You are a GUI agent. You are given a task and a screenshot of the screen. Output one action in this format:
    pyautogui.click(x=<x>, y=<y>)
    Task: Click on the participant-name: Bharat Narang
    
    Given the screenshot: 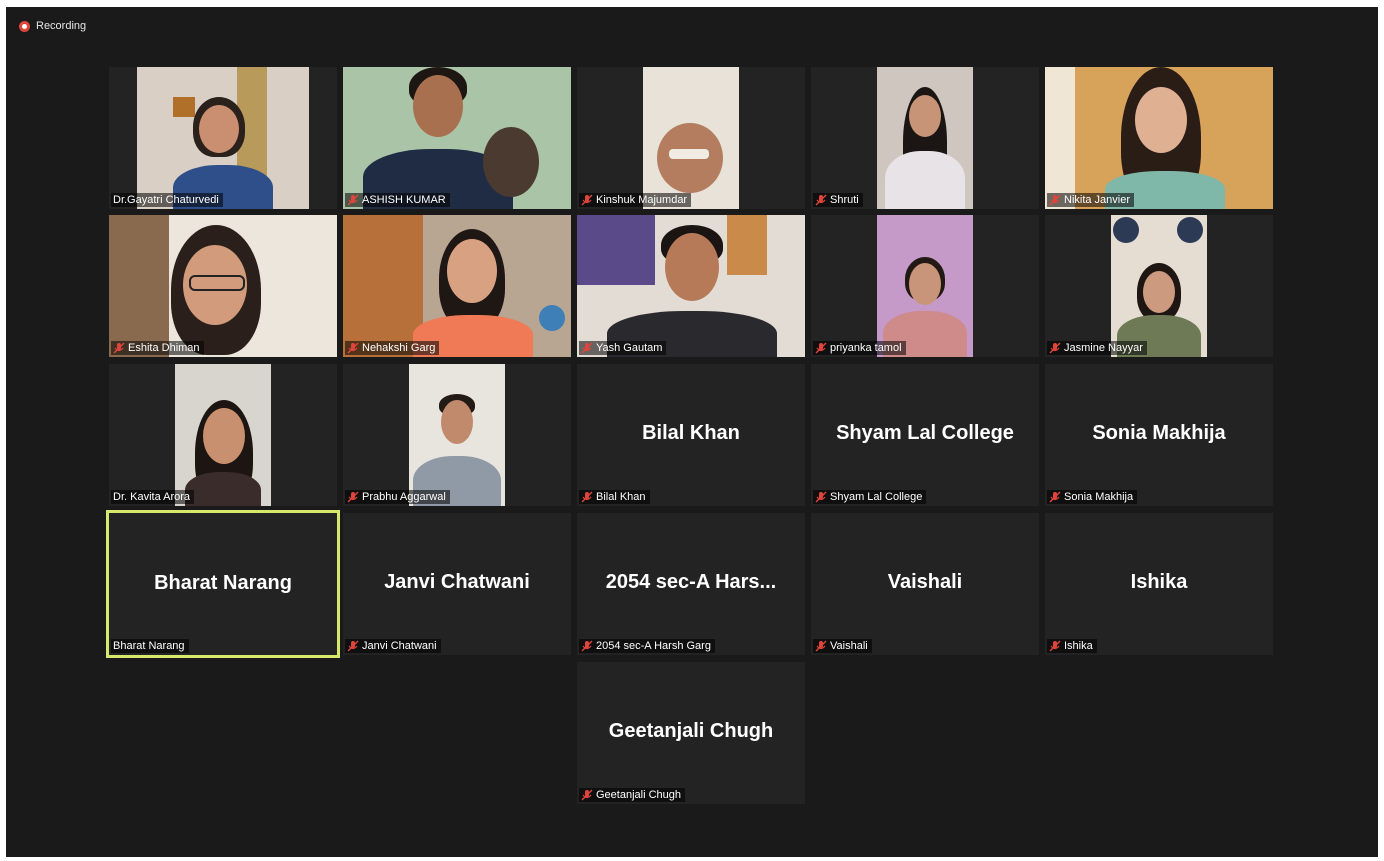 What is the action you would take?
    pyautogui.click(x=149, y=646)
    